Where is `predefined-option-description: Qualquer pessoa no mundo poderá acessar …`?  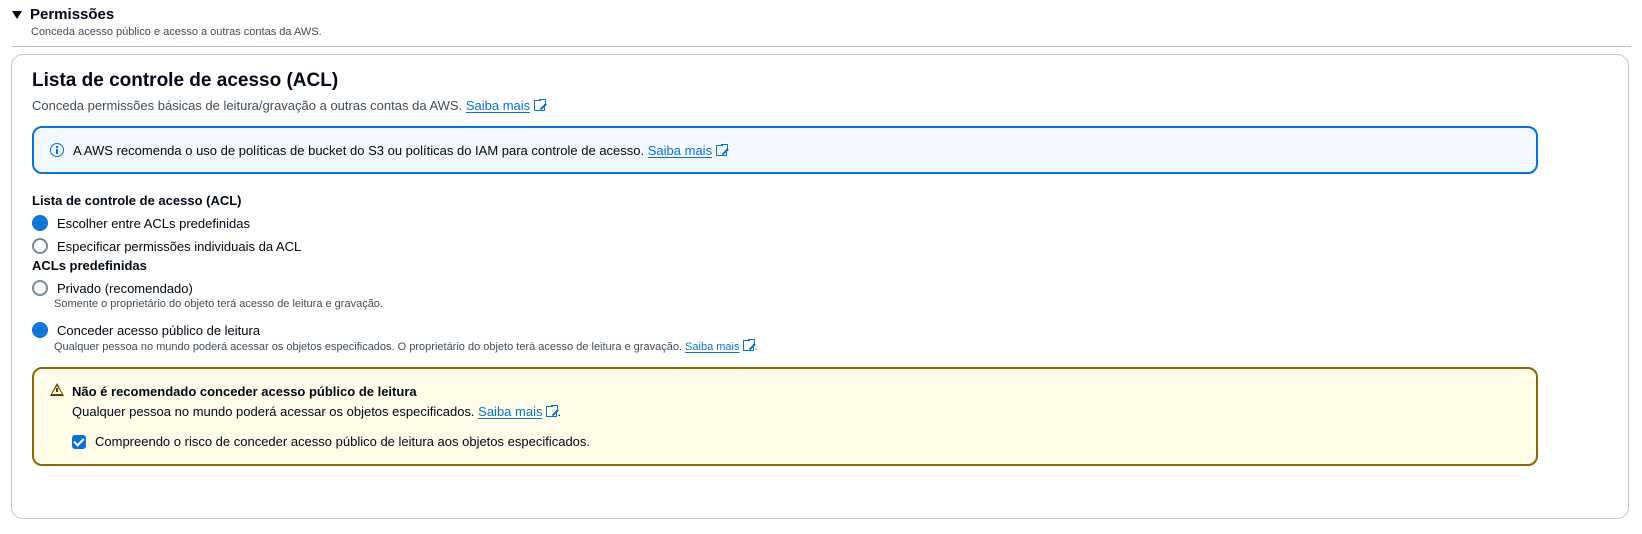 predefined-option-description: Qualquer pessoa no mundo poderá acessar … is located at coordinates (406, 345).